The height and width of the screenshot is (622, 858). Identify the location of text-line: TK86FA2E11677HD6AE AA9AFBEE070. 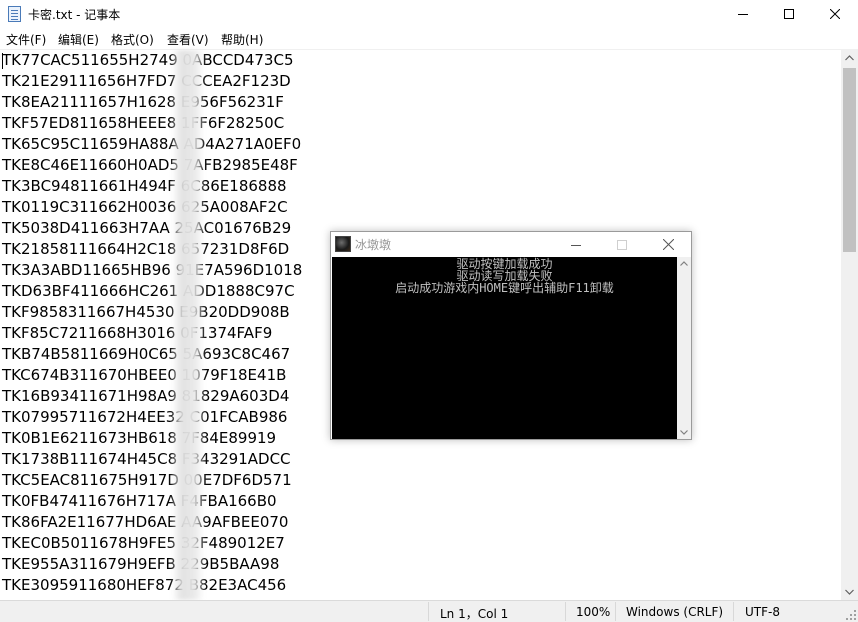
(145, 522).